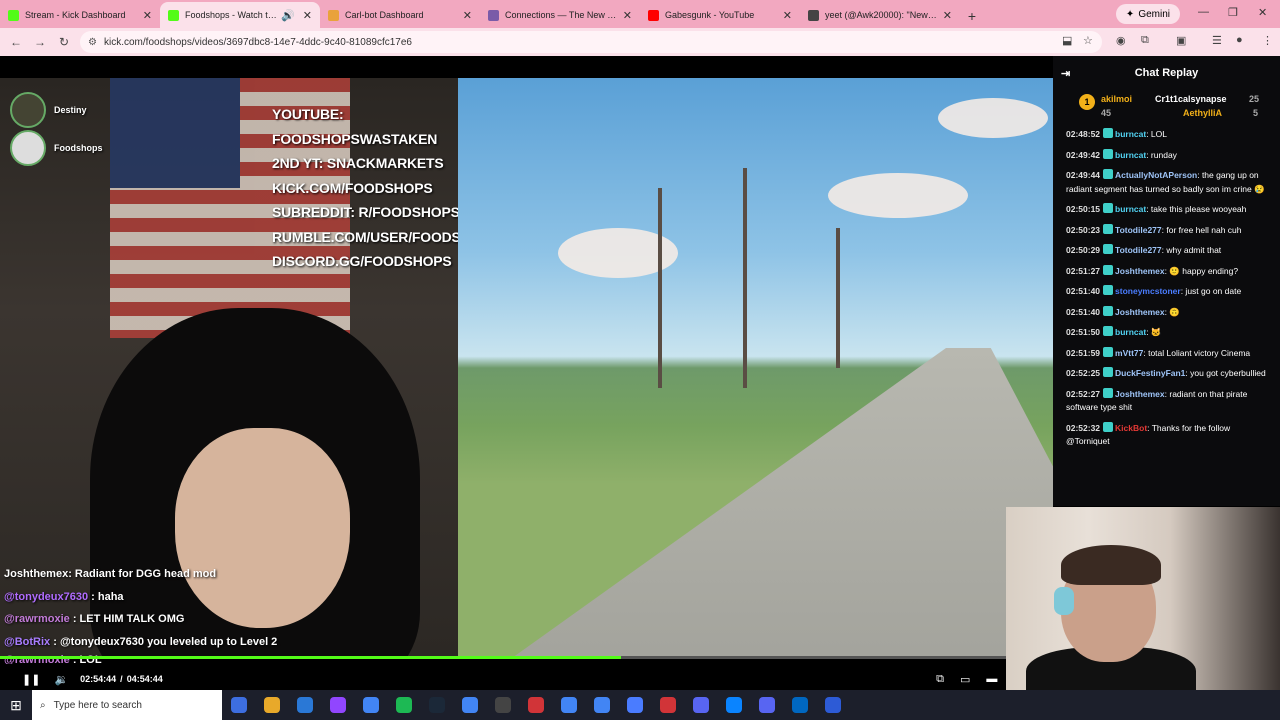 The image size is (1280, 720). Describe the element at coordinates (362, 261) in the screenshot. I see `social-line: DISCORD.GG/FOODSHOPS` at that location.